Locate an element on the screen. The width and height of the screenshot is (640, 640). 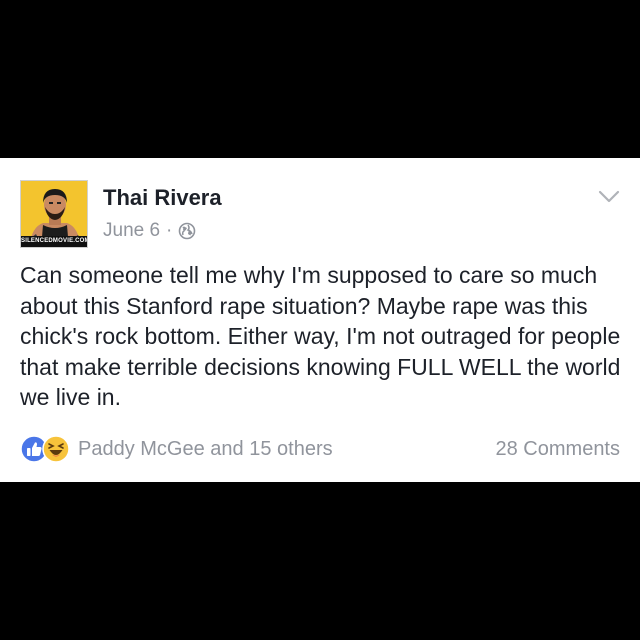
avatar-caption: SILENCEDMOVIE.COM is located at coordinates (54, 241).